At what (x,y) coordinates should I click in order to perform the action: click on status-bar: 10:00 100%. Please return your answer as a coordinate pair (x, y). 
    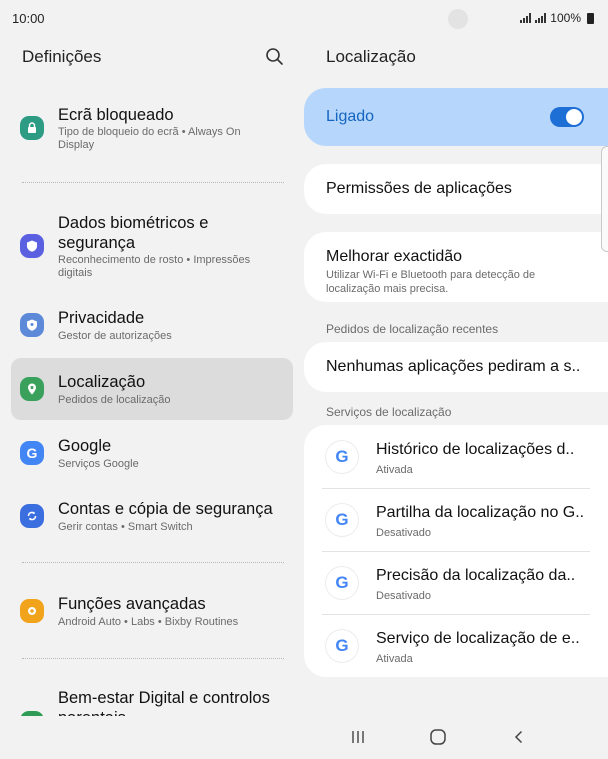
    Looking at the image, I should click on (304, 18).